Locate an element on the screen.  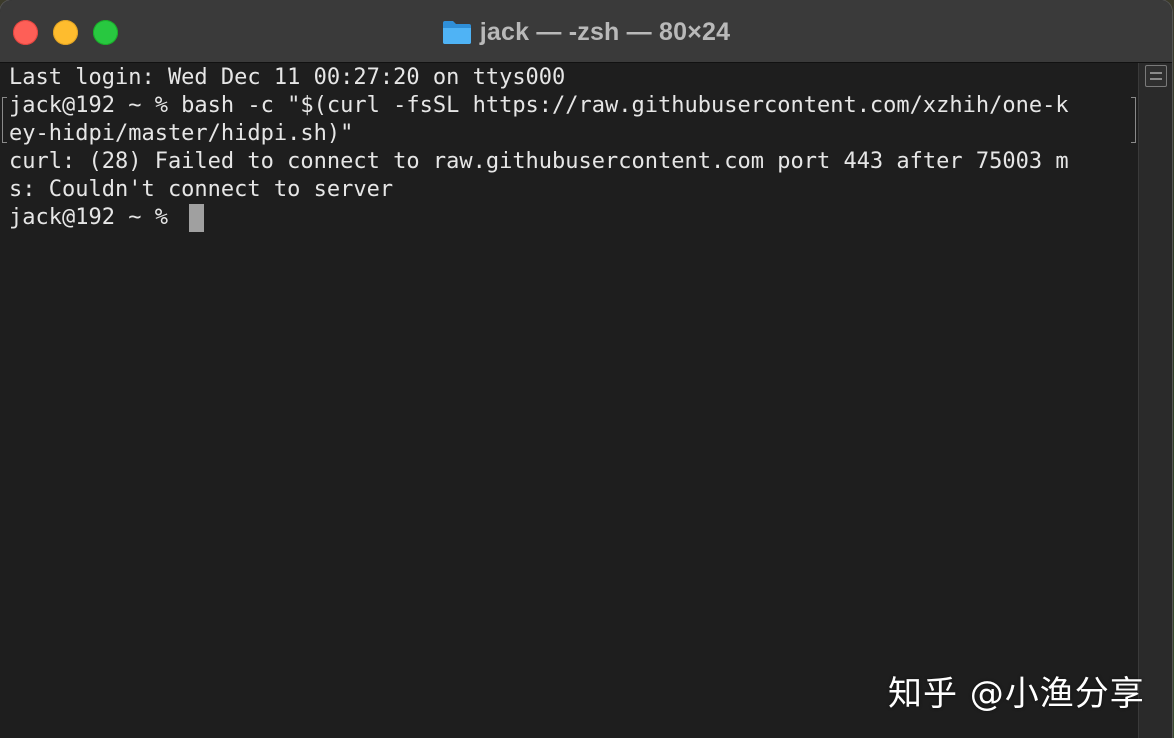
window-title: jack — -zsh — 80×24 is located at coordinates (605, 31).